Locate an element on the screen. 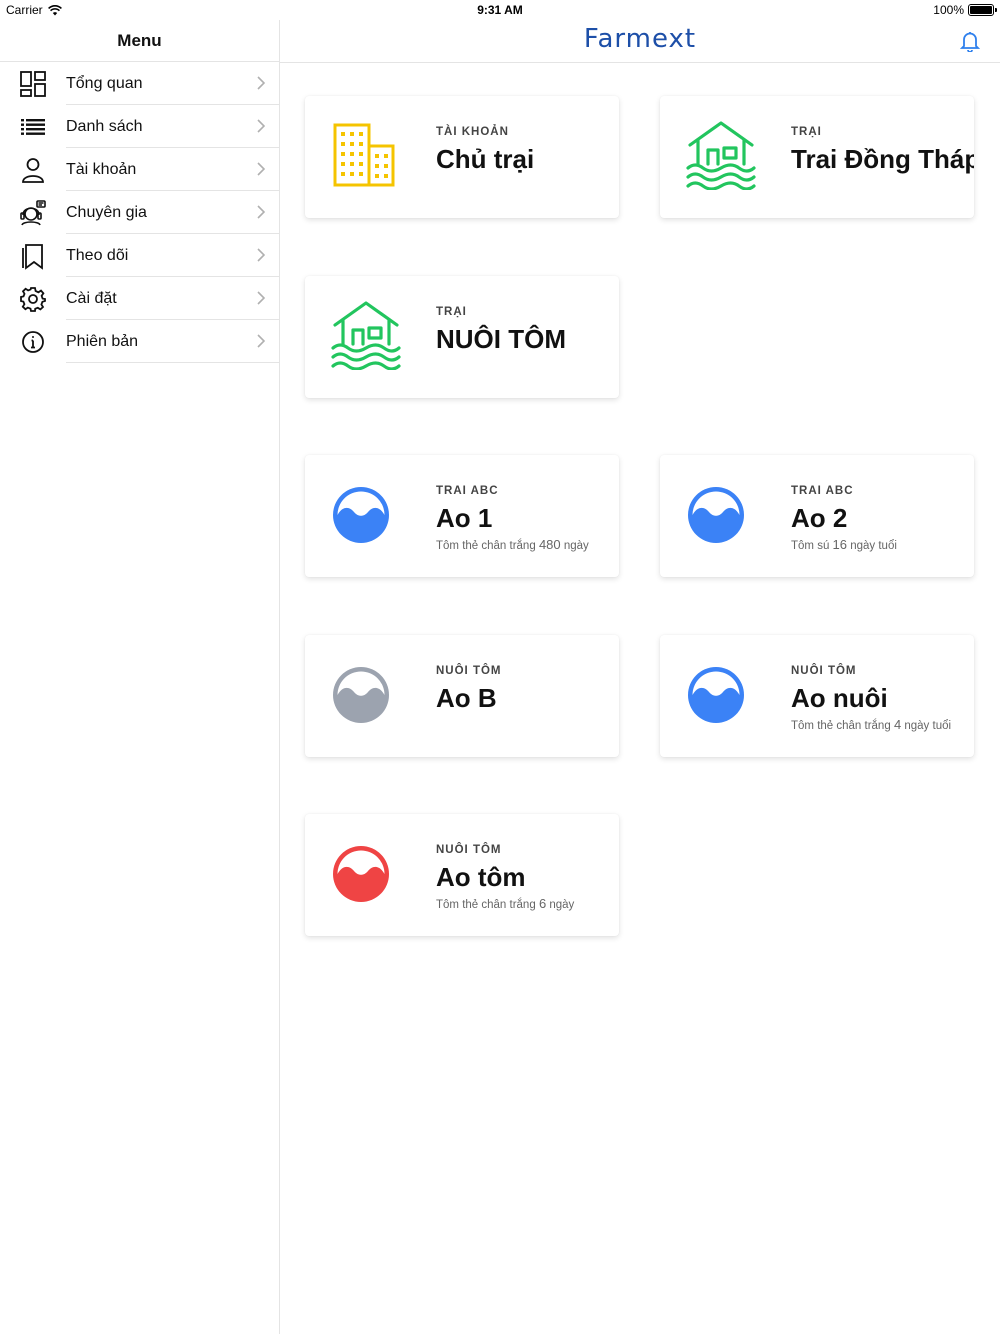 This screenshot has width=1000, height=1334. sidebar-item-label: Tổng quan is located at coordinates (172, 83).